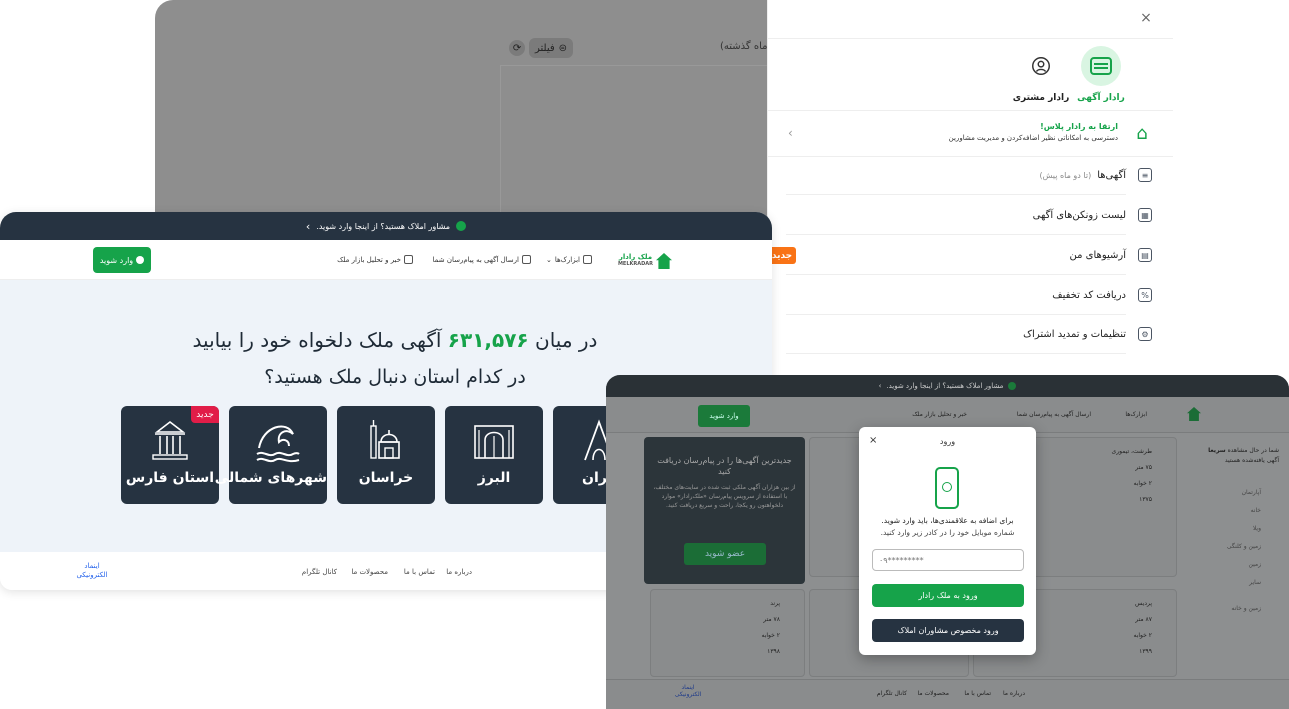  Describe the element at coordinates (1143, 603) in the screenshot. I see `ad-area: پردیس` at that location.